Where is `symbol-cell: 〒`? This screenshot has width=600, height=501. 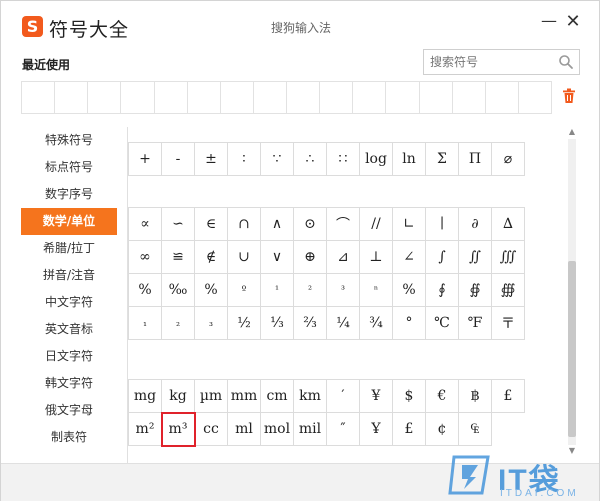 symbol-cell: 〒 is located at coordinates (508, 323).